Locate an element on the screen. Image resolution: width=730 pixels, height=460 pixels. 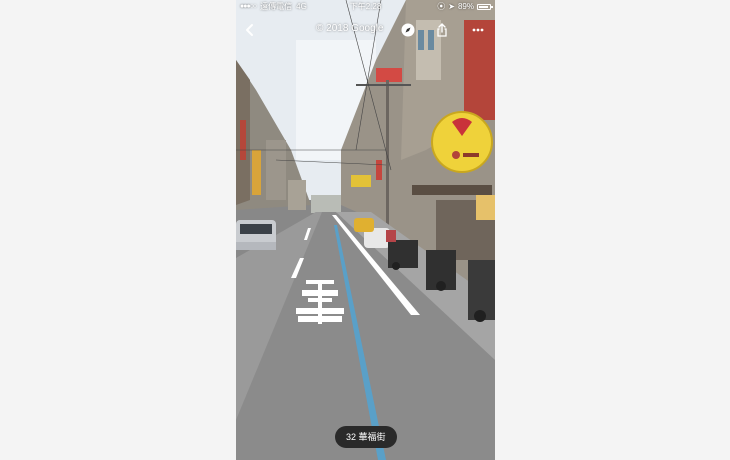
scooters is located at coordinates (403, 254).